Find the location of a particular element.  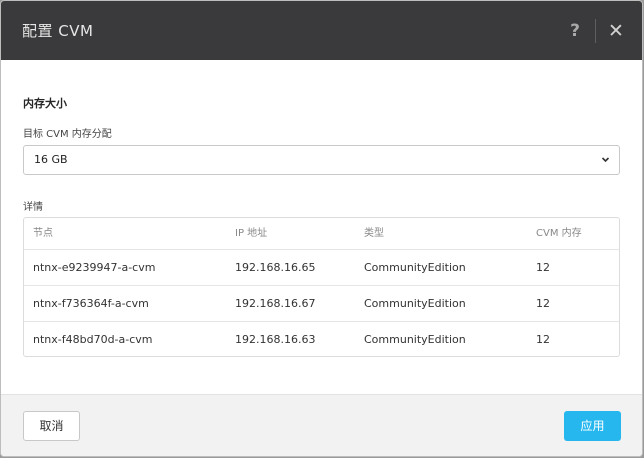

details-label: 详情 is located at coordinates (33, 207).